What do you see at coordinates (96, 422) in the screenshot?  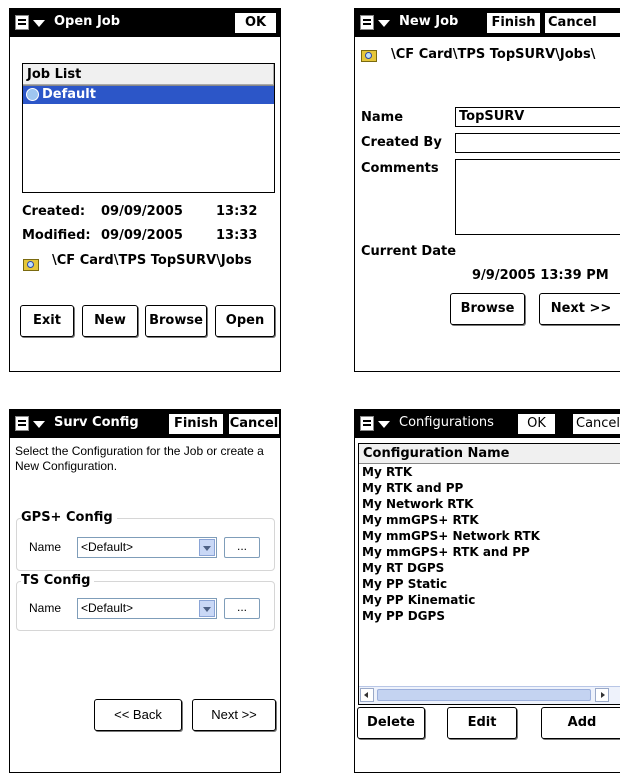 I see `window-title: Surv Config` at bounding box center [96, 422].